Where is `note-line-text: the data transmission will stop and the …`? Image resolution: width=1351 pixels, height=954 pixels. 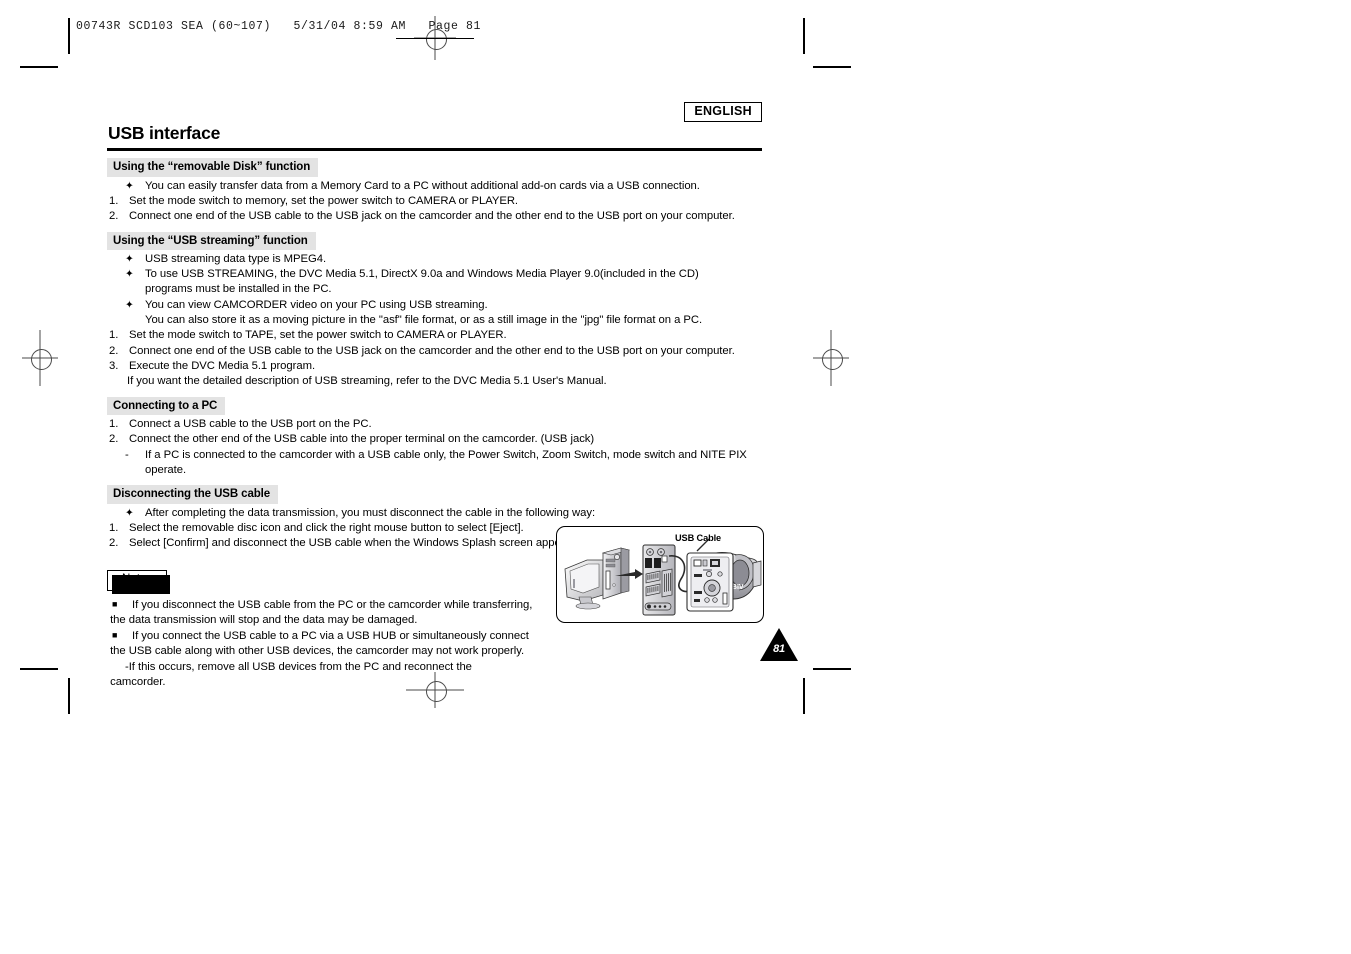 note-line-text: the data transmission will stop and the … is located at coordinates (264, 620).